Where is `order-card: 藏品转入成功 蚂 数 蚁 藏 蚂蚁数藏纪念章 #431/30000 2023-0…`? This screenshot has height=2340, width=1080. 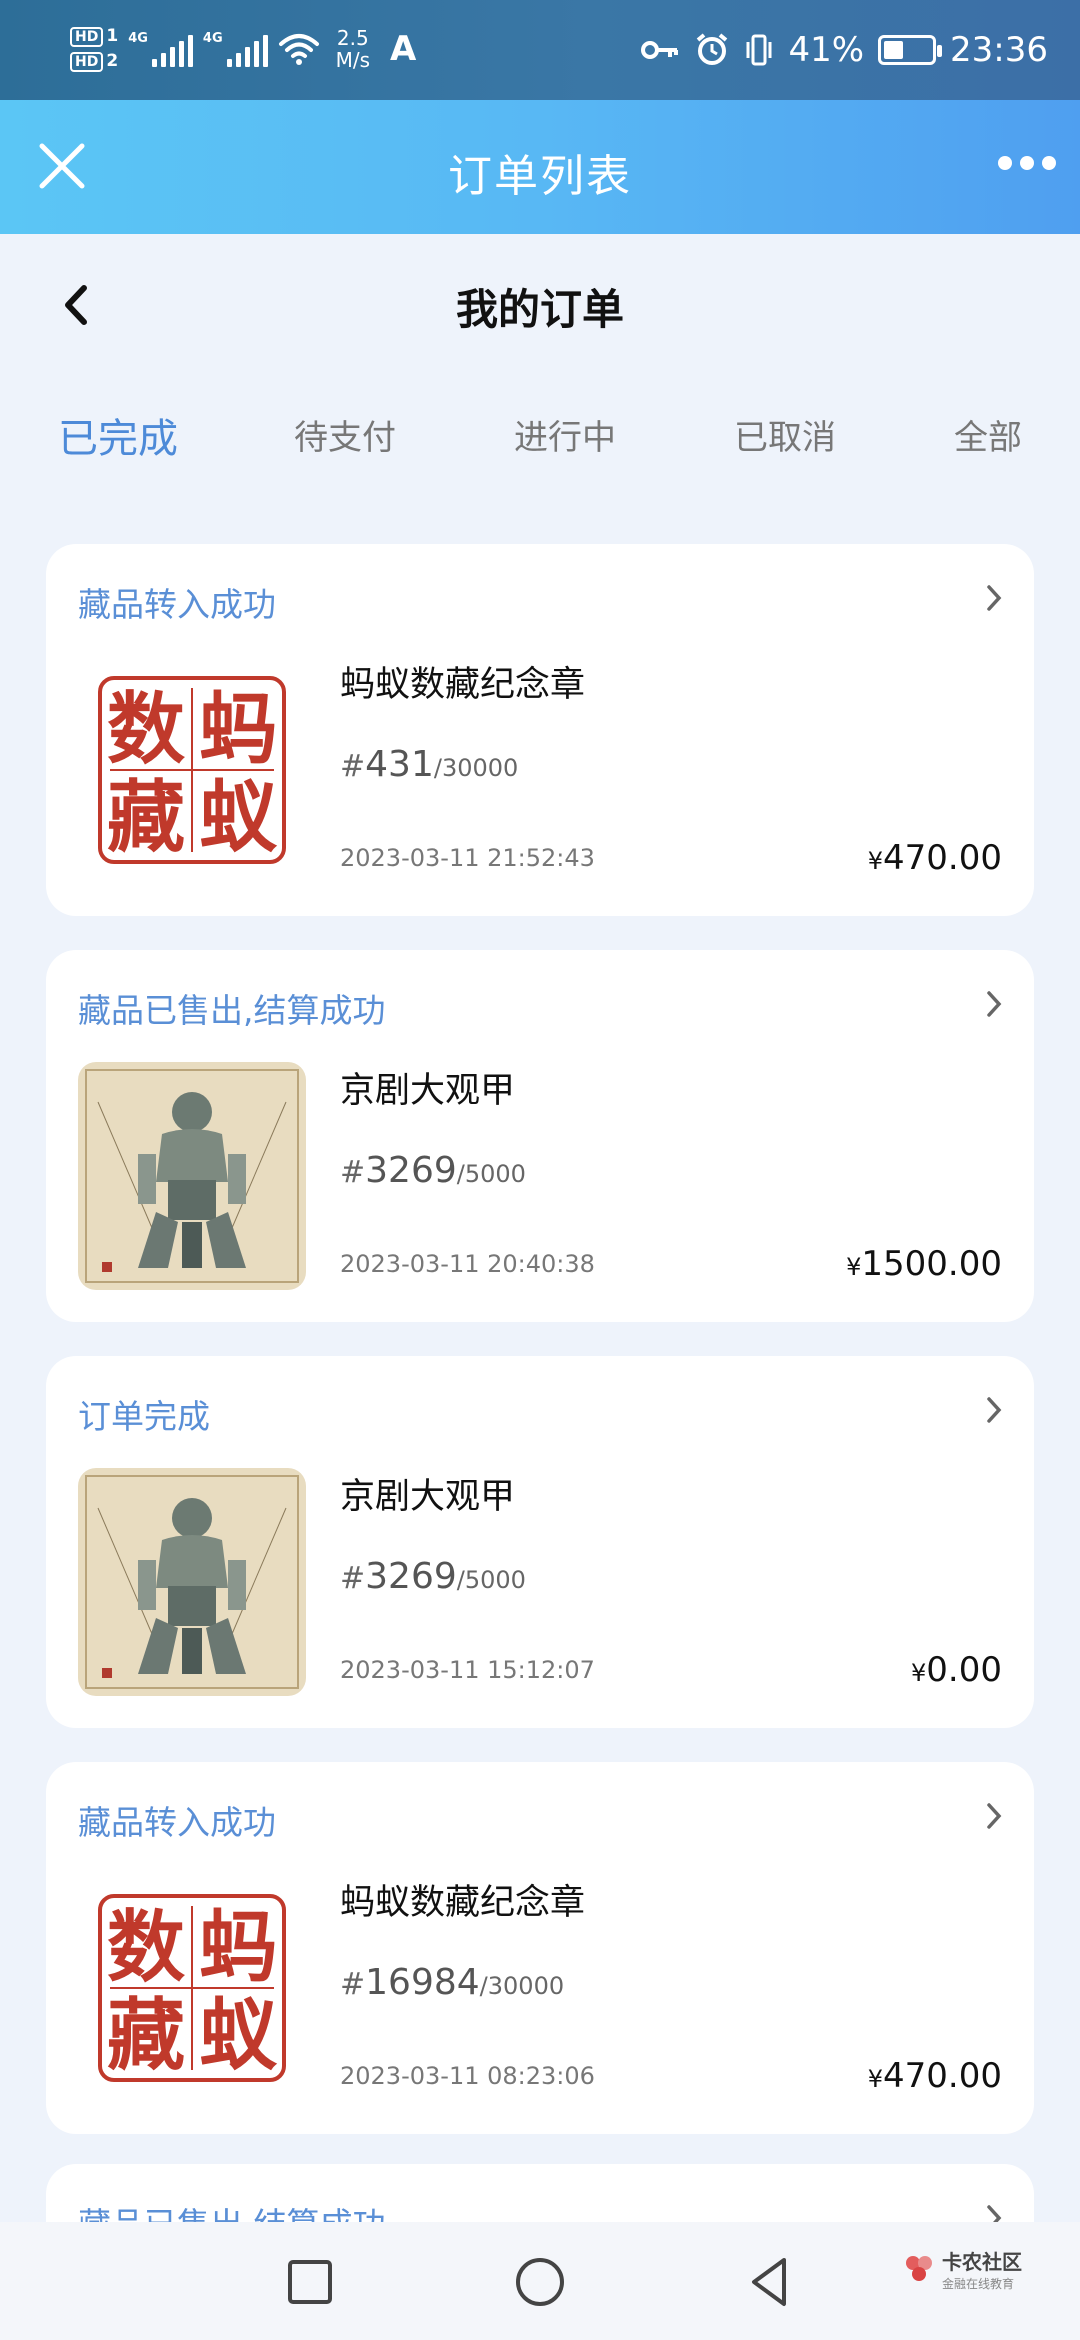
order-card: 藏品转入成功 蚂 数 蚁 藏 蚂蚁数藏纪念章 #431/30000 2023-0… is located at coordinates (540, 730).